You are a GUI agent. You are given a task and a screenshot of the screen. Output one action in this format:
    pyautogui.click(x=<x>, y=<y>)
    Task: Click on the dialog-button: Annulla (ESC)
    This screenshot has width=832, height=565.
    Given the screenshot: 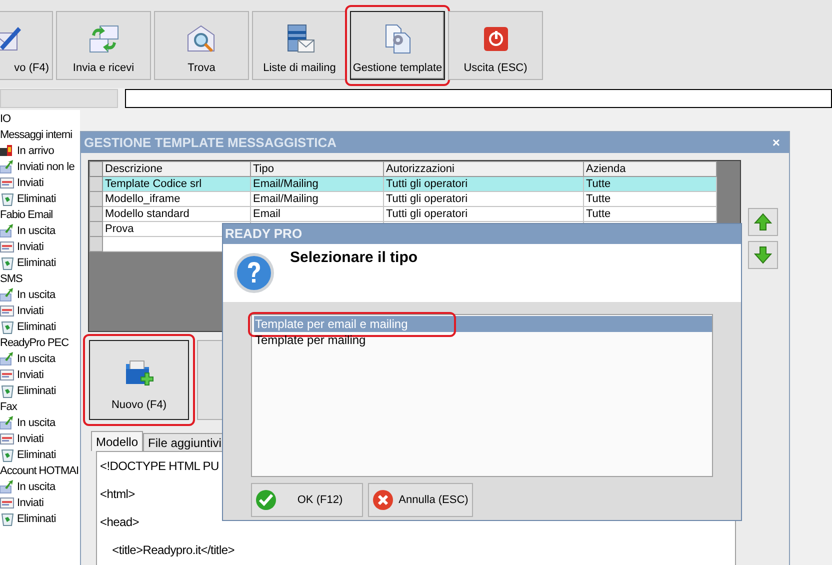 What is the action you would take?
    pyautogui.click(x=420, y=500)
    